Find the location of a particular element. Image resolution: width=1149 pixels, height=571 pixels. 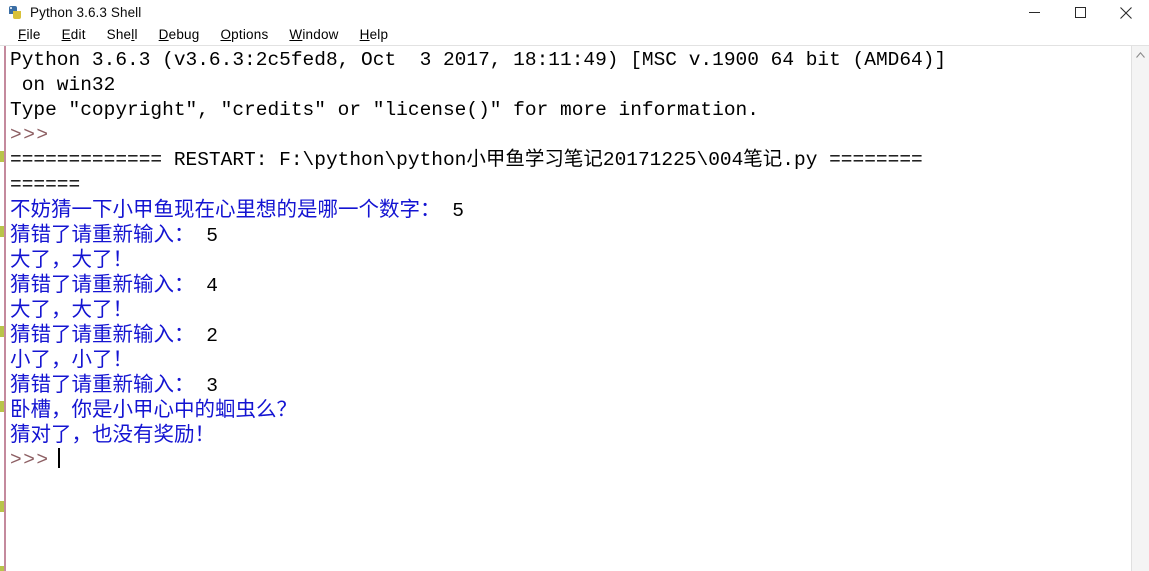

maximize-button is located at coordinates (1080, 12).